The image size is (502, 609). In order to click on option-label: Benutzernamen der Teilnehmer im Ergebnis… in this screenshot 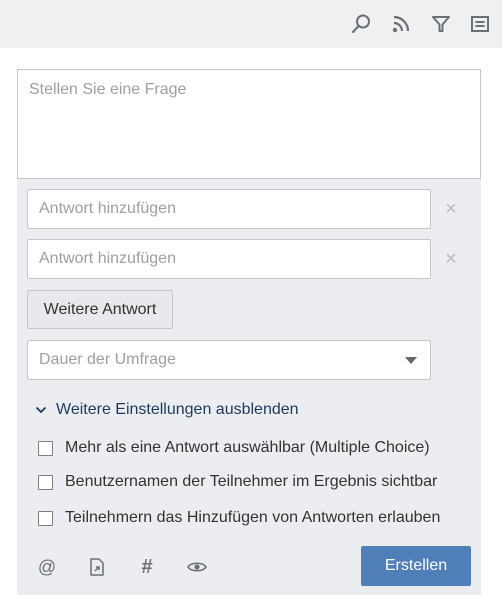, I will do `click(251, 481)`.